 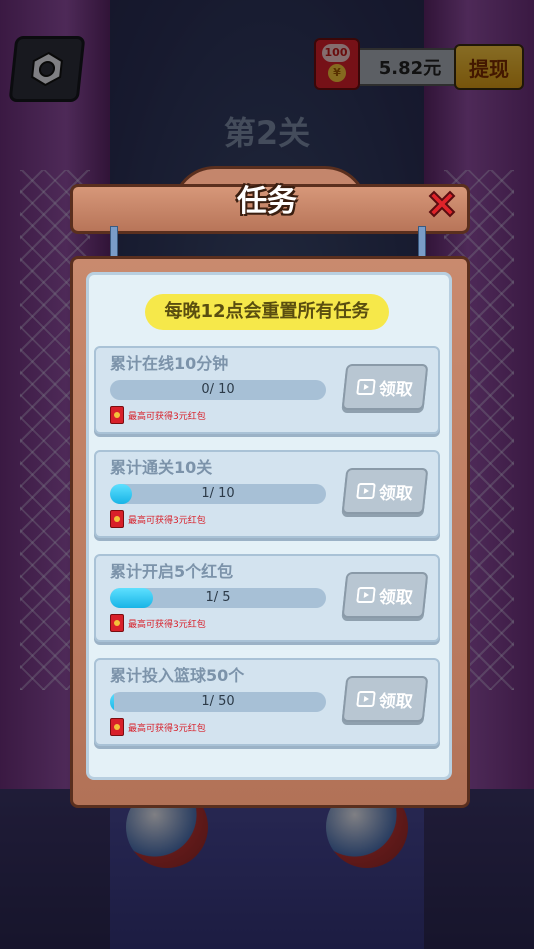 I want to click on progress-text: 1/ 10, so click(x=218, y=493).